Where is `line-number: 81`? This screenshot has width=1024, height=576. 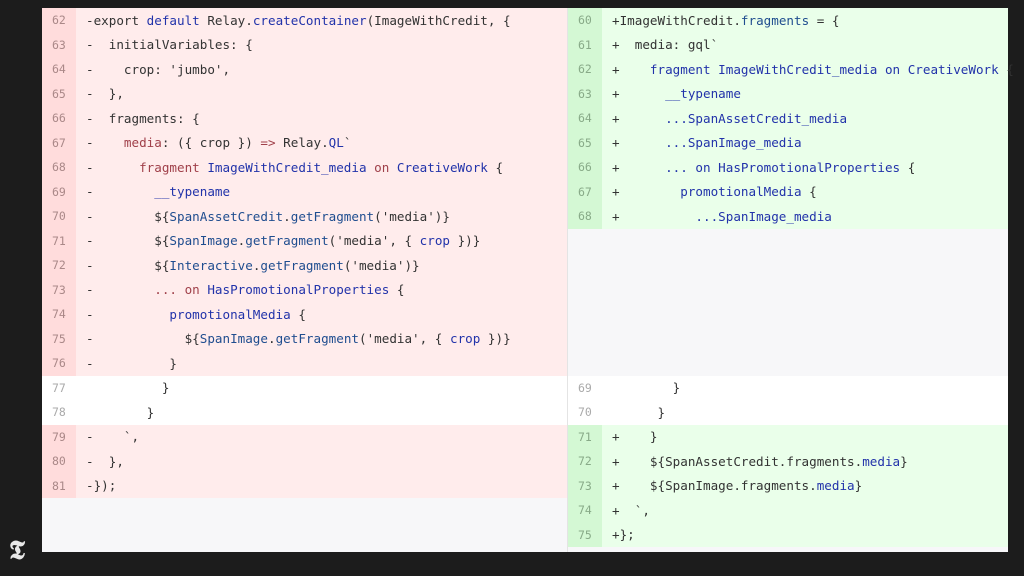 line-number: 81 is located at coordinates (59, 485).